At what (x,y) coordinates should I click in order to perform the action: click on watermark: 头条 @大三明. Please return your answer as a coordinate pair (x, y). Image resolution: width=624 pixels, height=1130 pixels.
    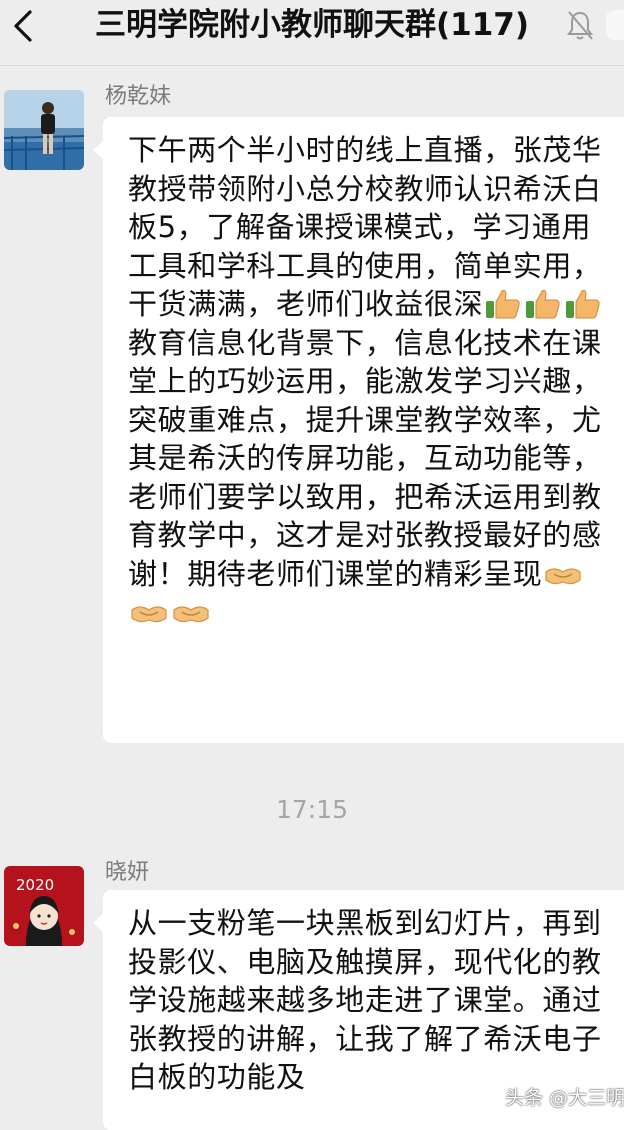
    Looking at the image, I should click on (564, 1098).